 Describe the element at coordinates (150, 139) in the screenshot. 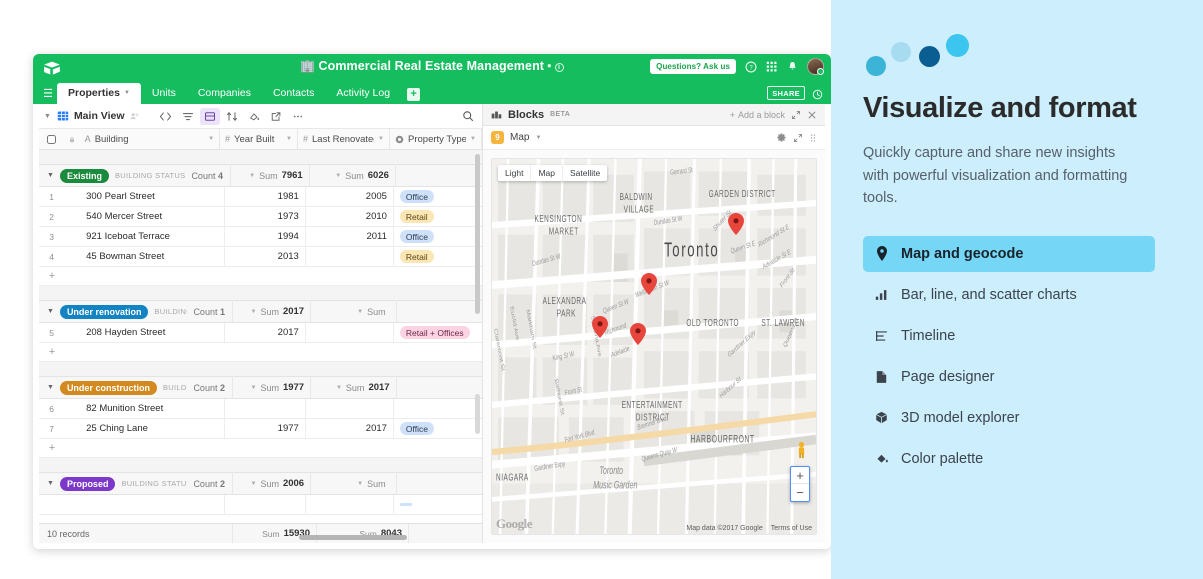

I see `column-header-building: A Building ▼` at that location.